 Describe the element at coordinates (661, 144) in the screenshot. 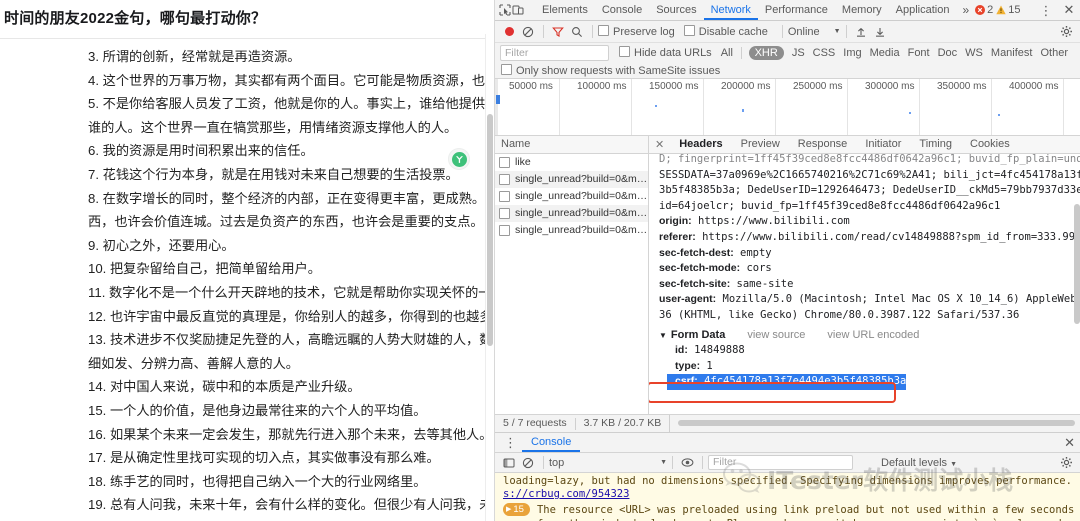

I see `close-detail-icon: ✕` at that location.